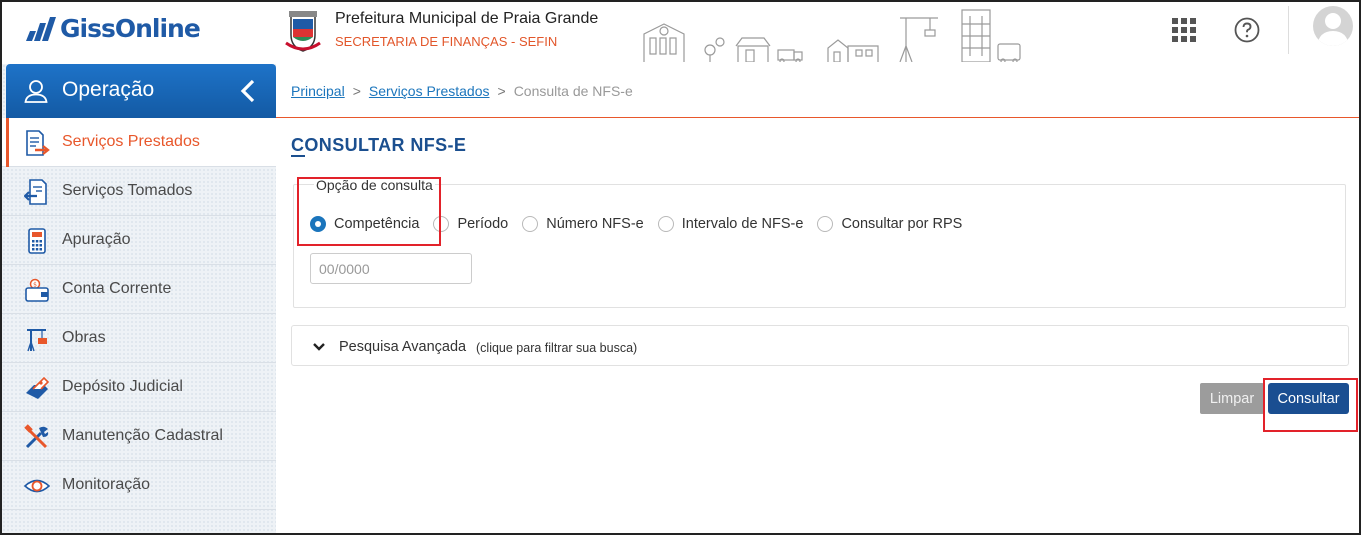 This screenshot has width=1361, height=535. I want to click on document-export-icon, so click(38, 143).